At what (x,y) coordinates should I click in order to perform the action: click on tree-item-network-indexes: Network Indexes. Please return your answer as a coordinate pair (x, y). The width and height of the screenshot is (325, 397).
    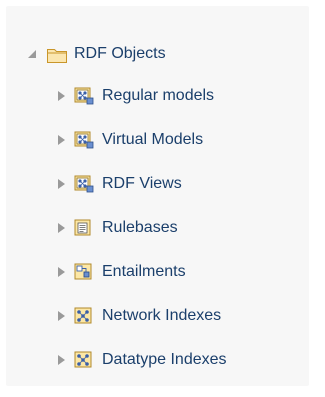
    Looking at the image, I should click on (137, 316).